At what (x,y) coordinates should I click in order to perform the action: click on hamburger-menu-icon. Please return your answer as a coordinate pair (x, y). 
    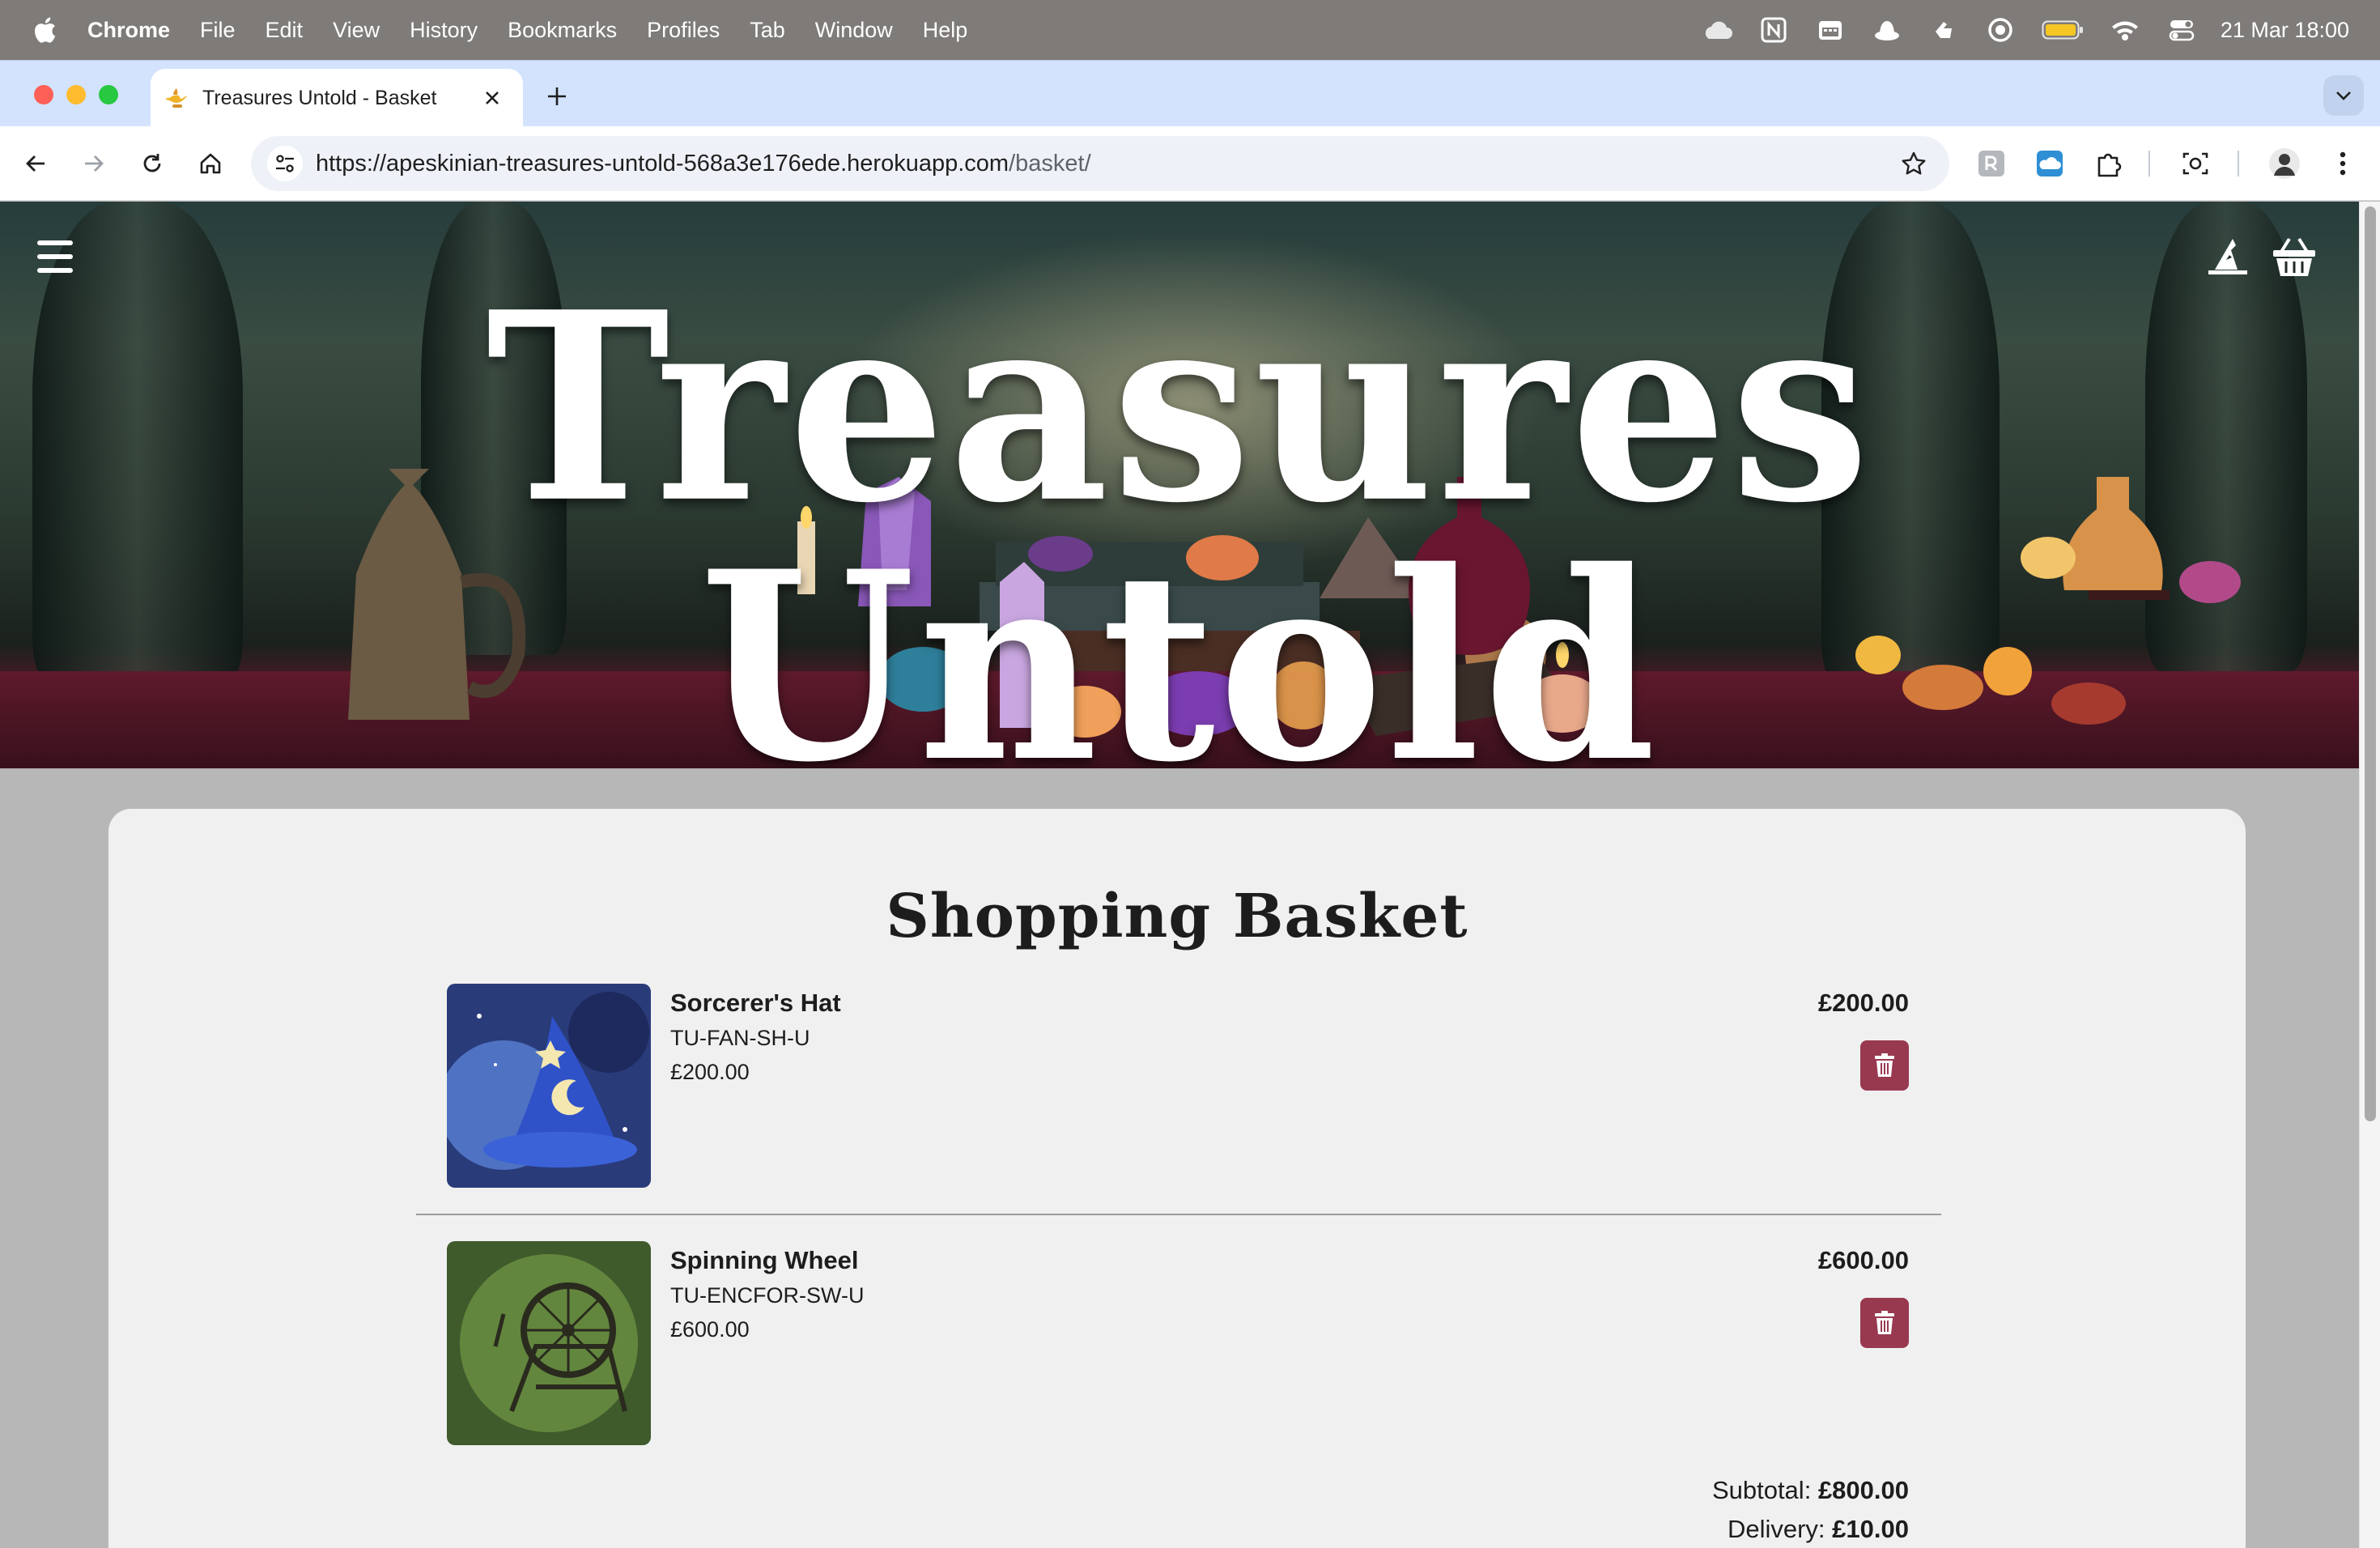
    Looking at the image, I should click on (55, 256).